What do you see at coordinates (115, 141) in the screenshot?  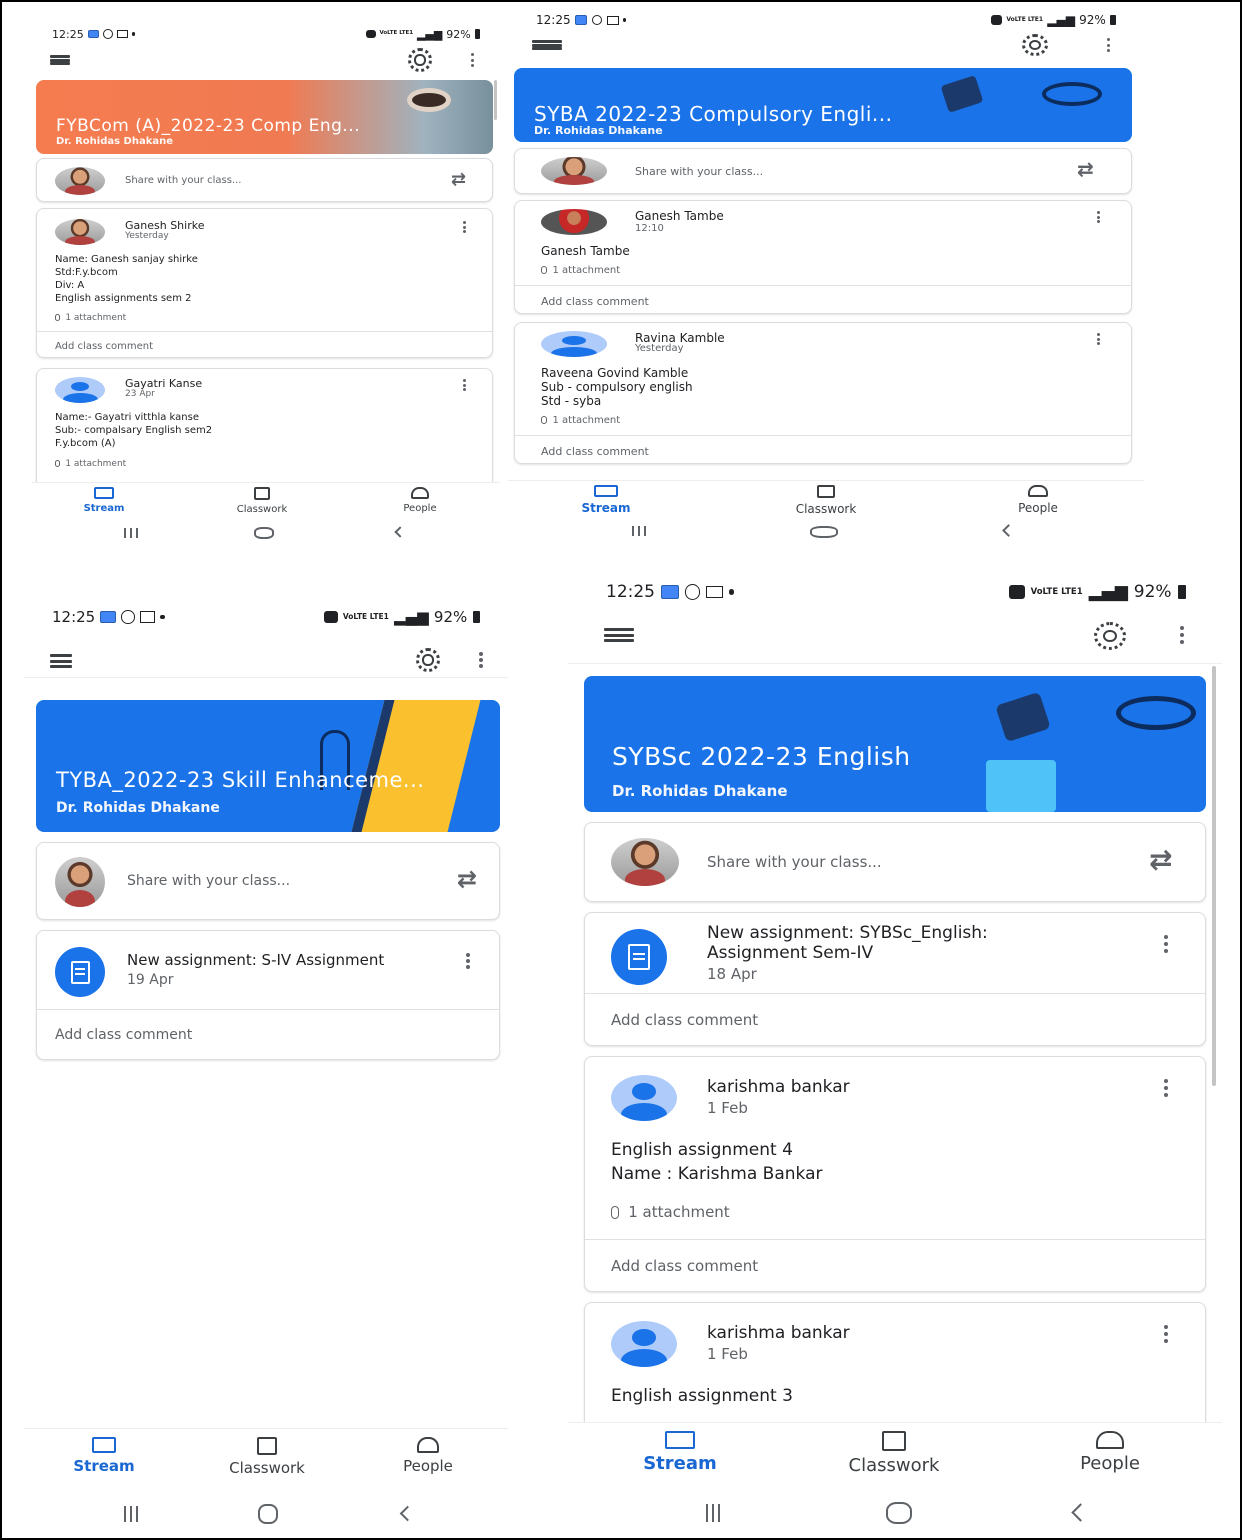 I see `class-teacher: Dr. Rohidas Dhakane` at bounding box center [115, 141].